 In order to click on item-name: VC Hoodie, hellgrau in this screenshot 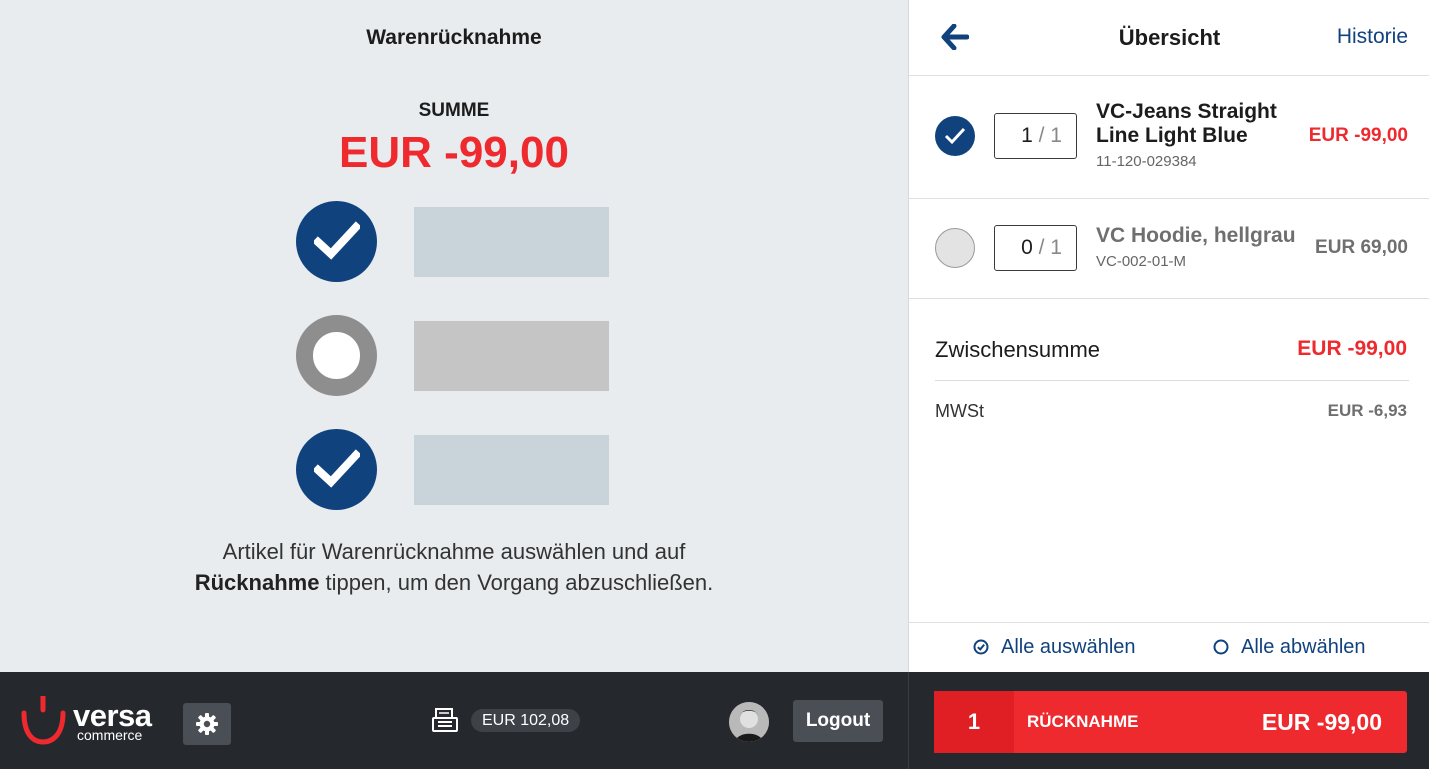, I will do `click(1196, 235)`.